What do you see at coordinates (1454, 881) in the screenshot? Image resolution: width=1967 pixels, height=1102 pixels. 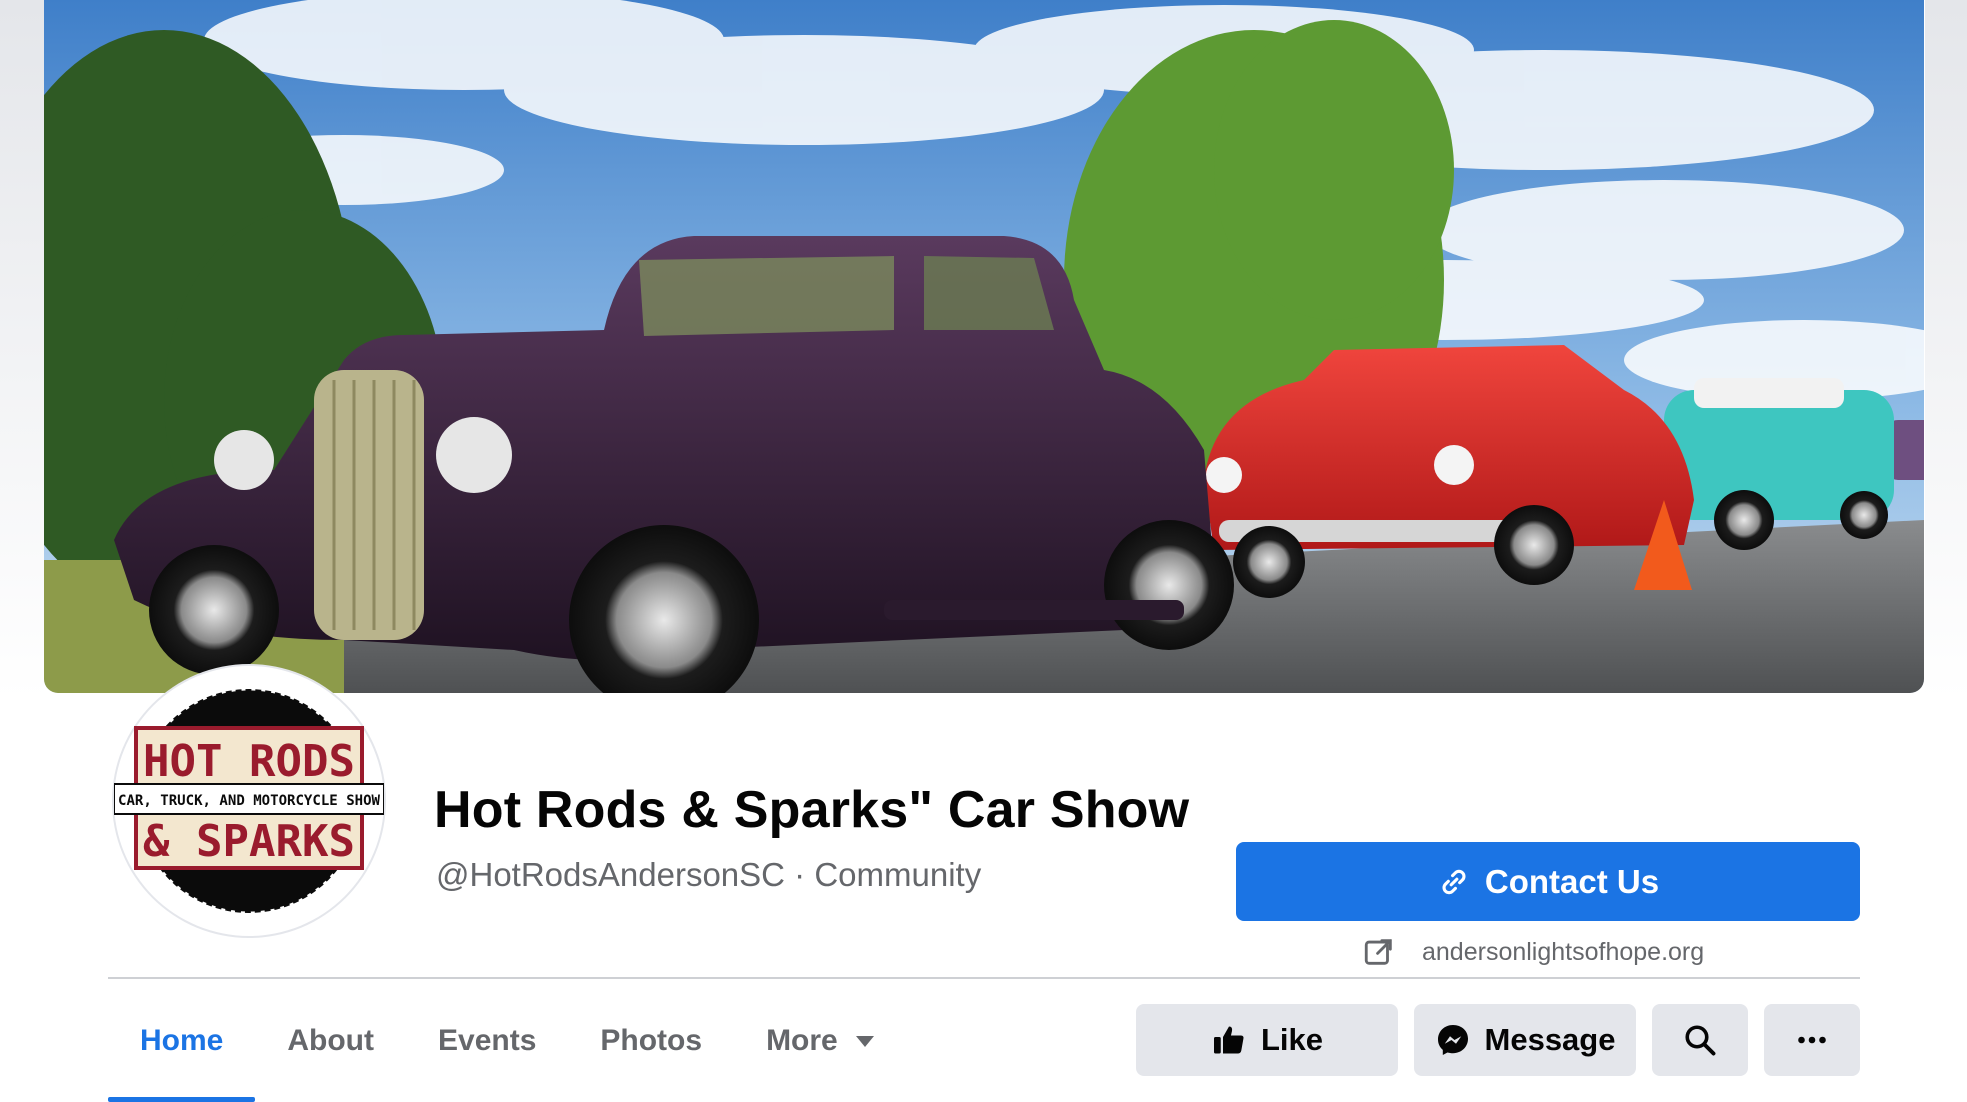 I see `link-icon` at bounding box center [1454, 881].